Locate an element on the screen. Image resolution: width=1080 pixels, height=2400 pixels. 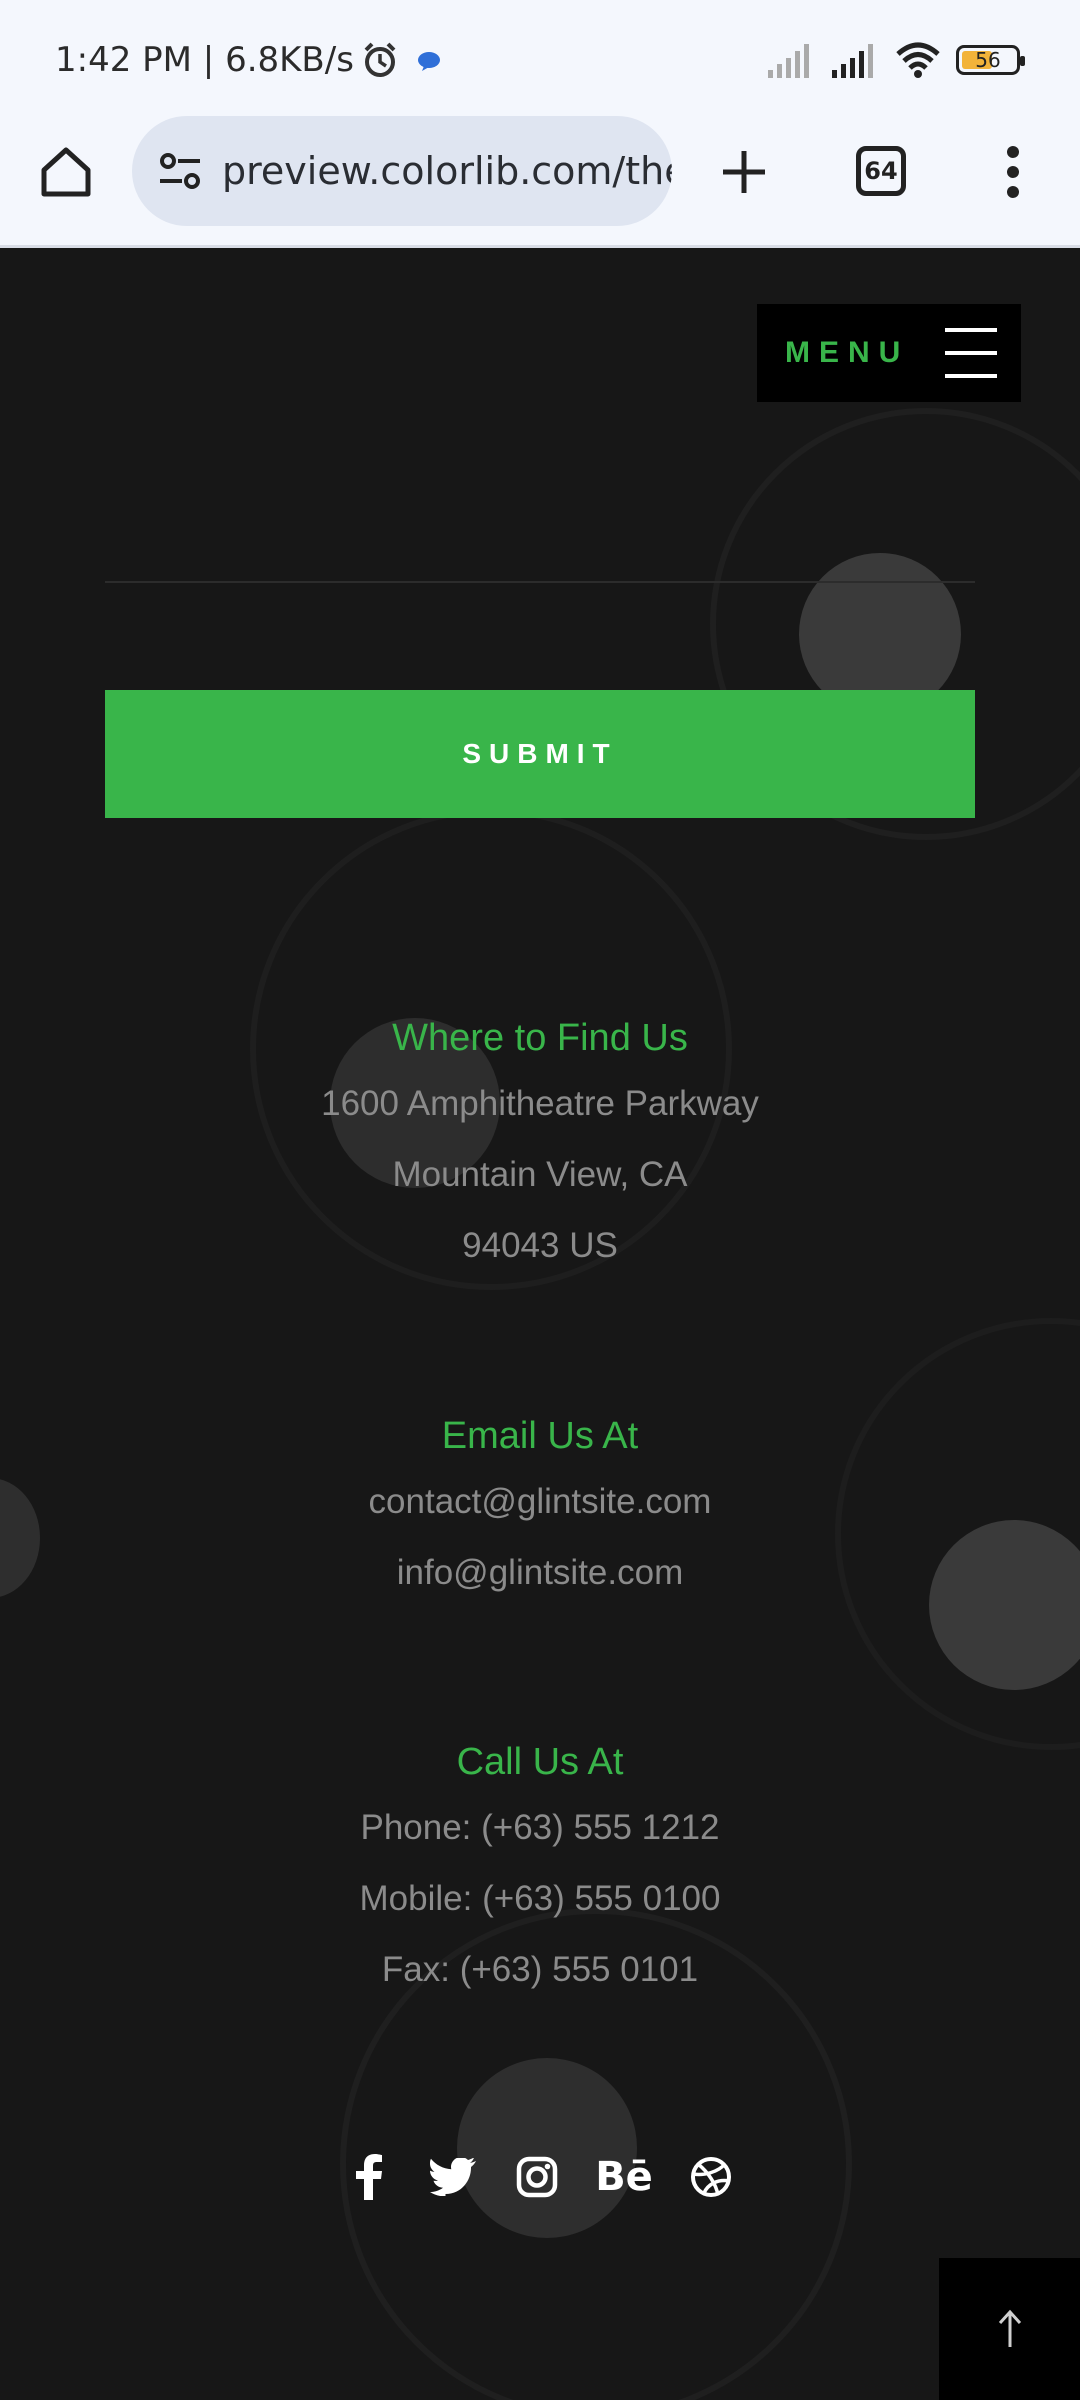
address-bar: preview.colorlib.com/ther is located at coordinates (402, 171).